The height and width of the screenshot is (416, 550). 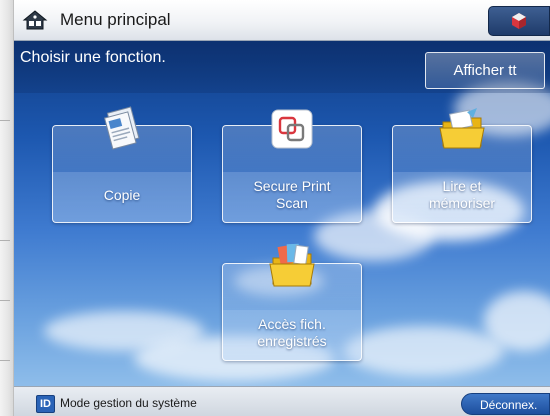 I want to click on stored-files-icon, so click(x=292, y=265).